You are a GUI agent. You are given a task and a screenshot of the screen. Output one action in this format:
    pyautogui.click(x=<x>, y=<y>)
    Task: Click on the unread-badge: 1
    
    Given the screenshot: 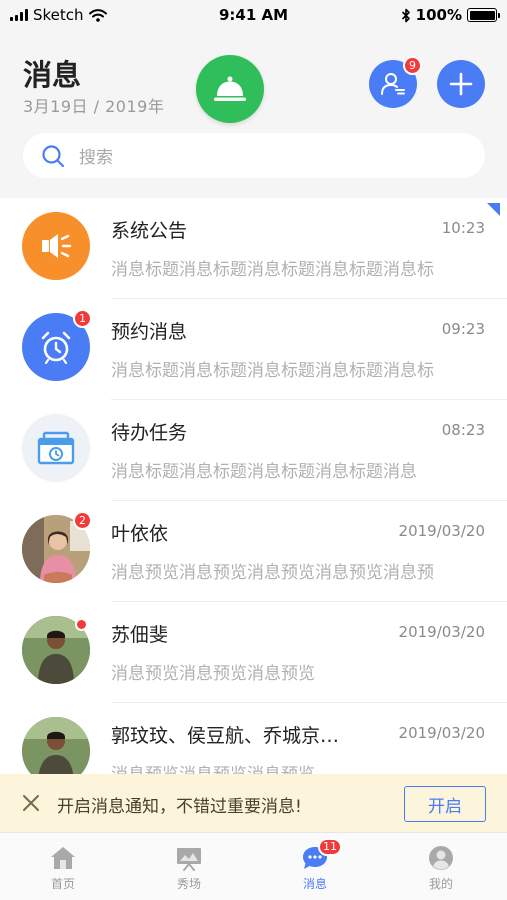 What is the action you would take?
    pyautogui.click(x=82, y=318)
    